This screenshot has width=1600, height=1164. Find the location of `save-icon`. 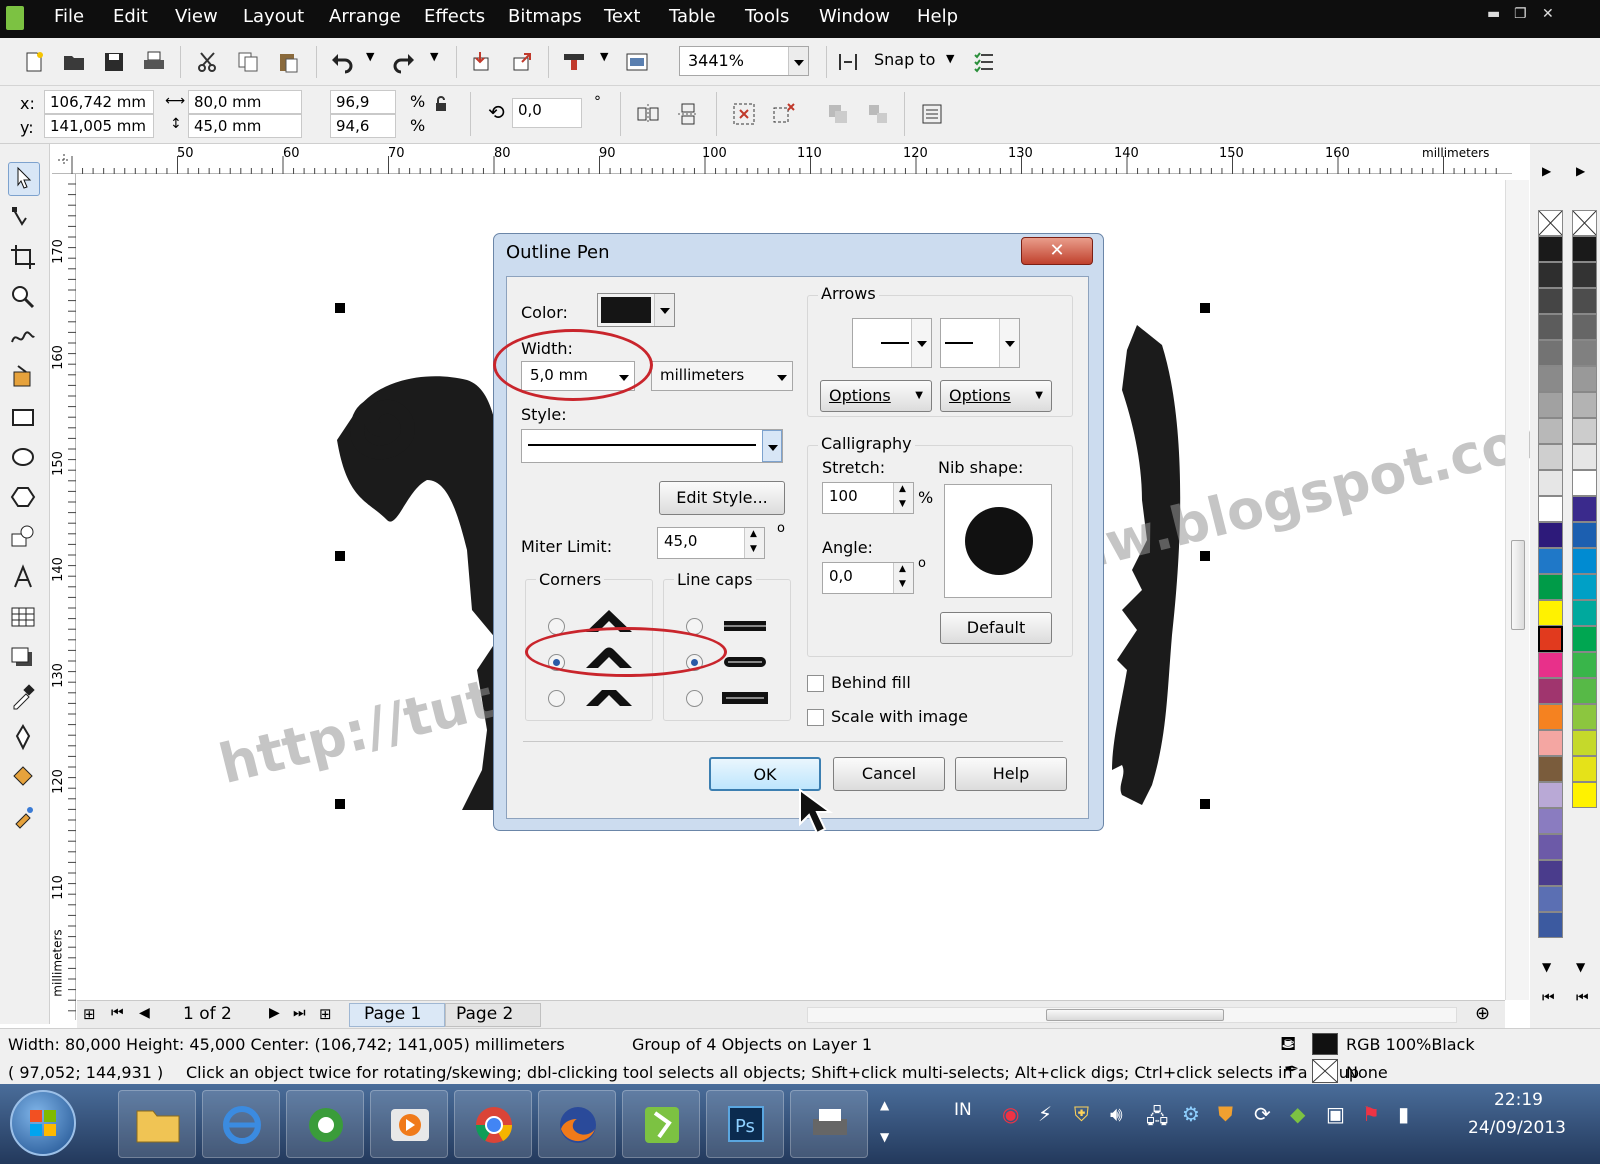

save-icon is located at coordinates (114, 62).